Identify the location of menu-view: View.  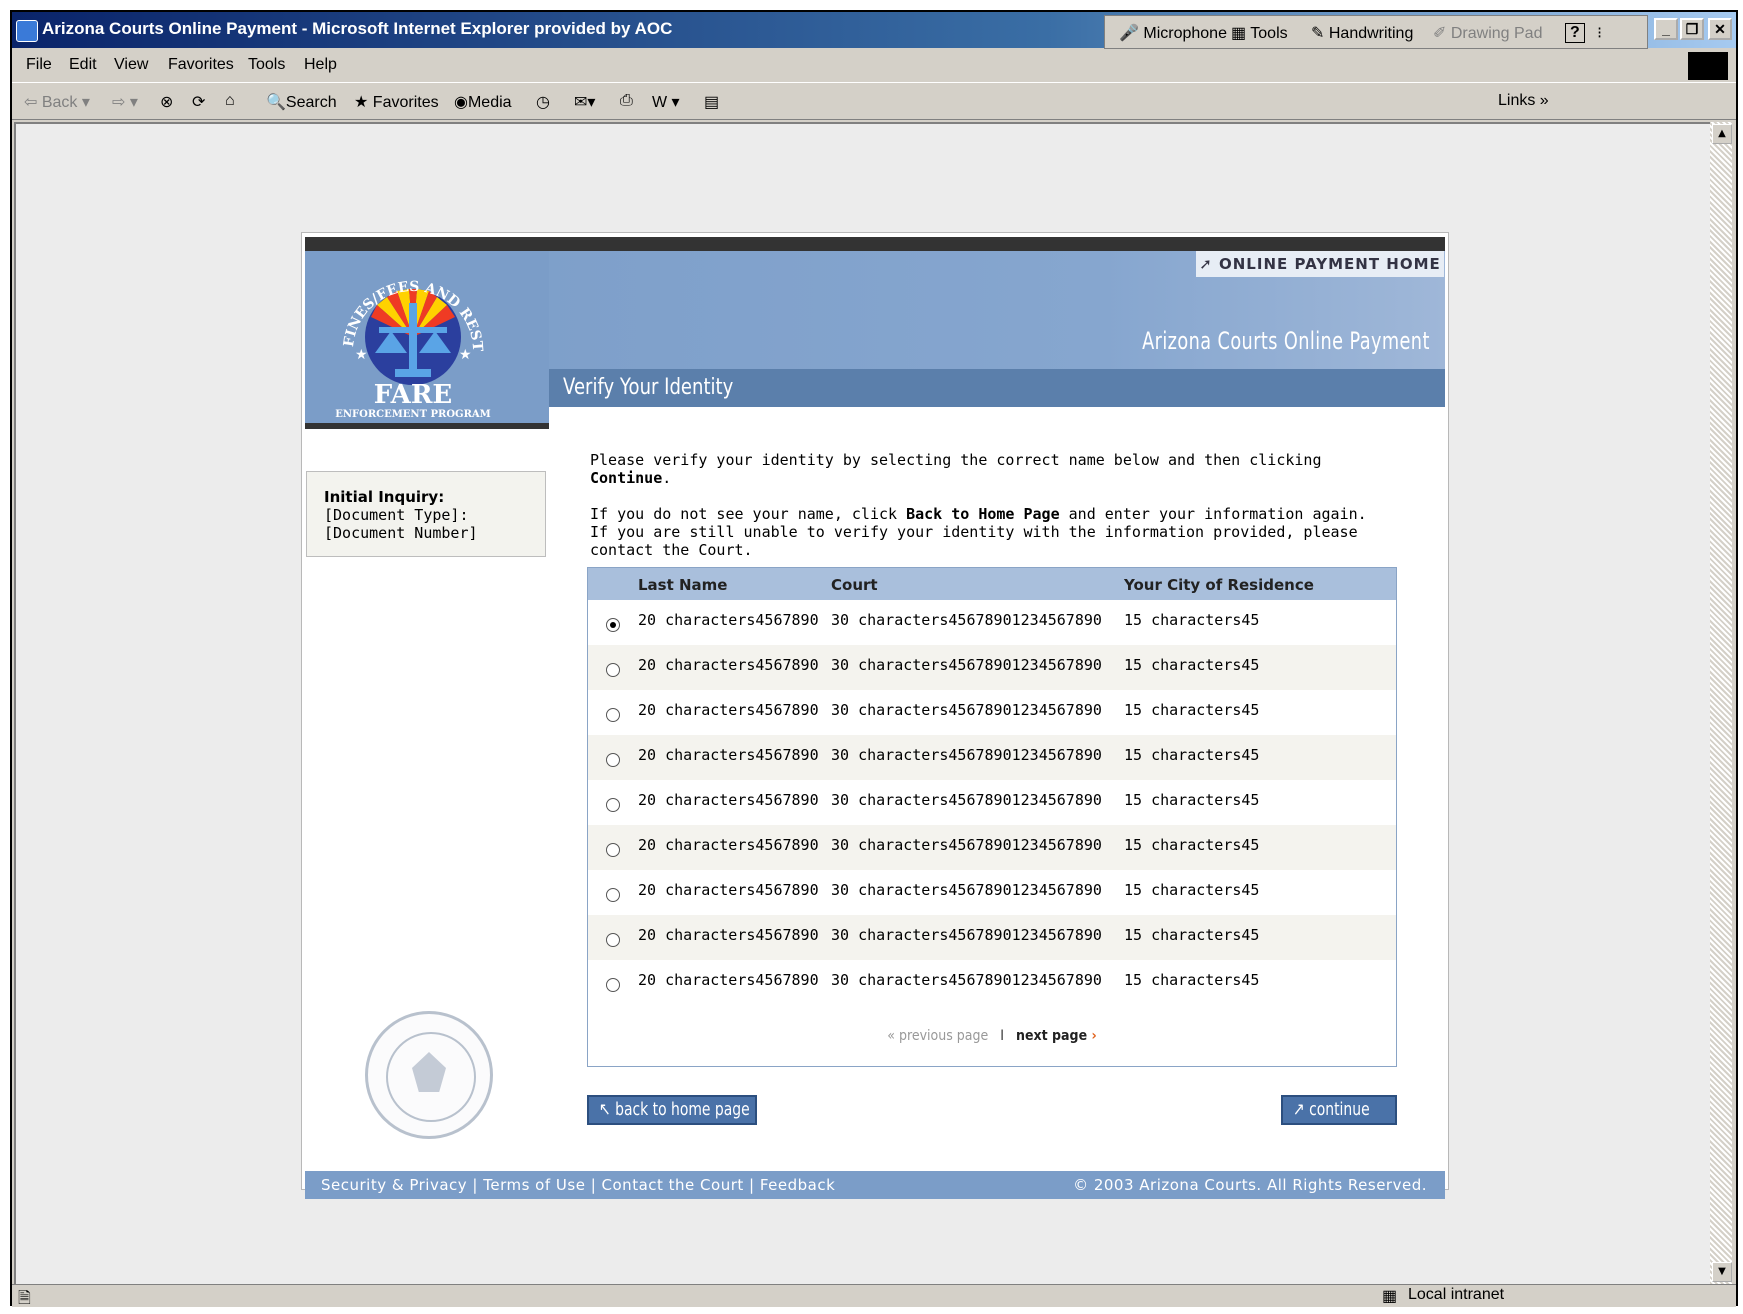
(131, 65).